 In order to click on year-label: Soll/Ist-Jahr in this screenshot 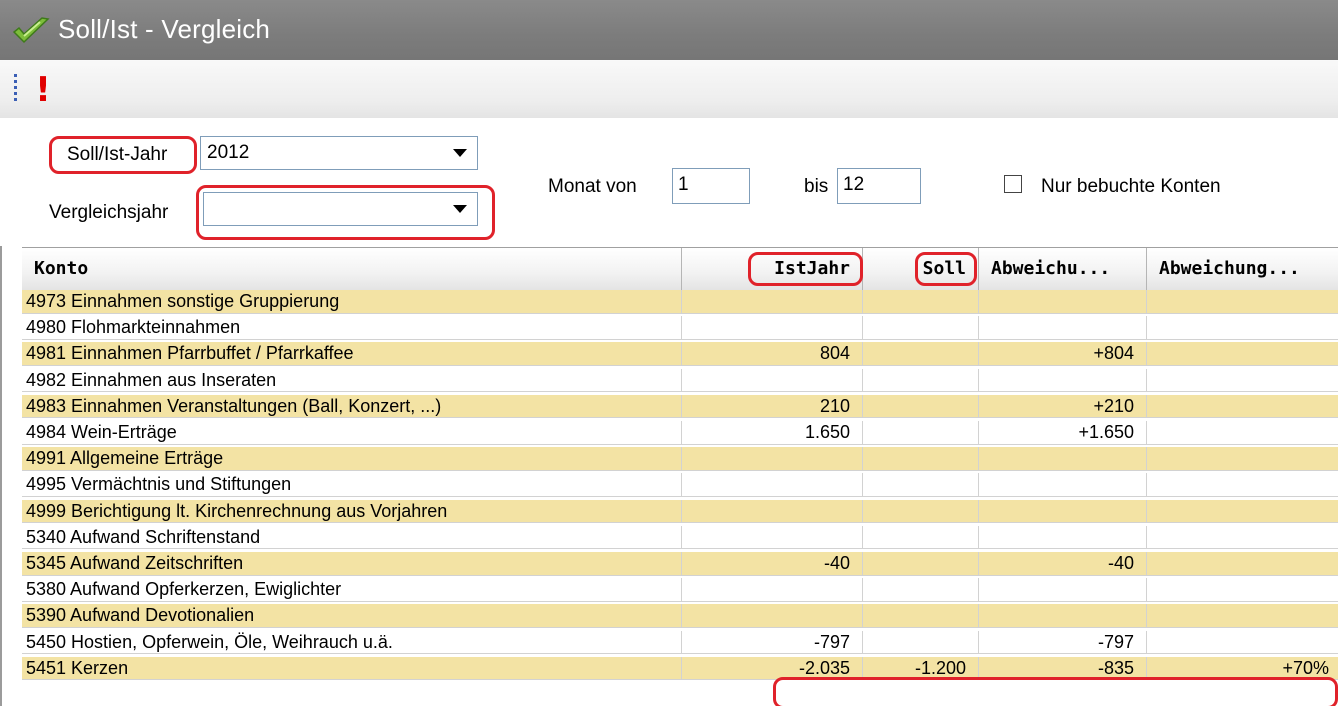, I will do `click(117, 154)`.